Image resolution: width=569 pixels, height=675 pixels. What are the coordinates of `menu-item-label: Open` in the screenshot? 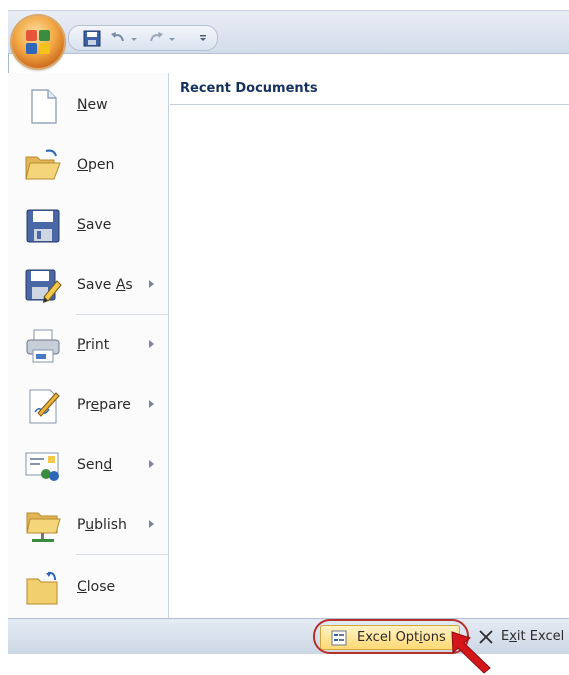 It's located at (96, 165).